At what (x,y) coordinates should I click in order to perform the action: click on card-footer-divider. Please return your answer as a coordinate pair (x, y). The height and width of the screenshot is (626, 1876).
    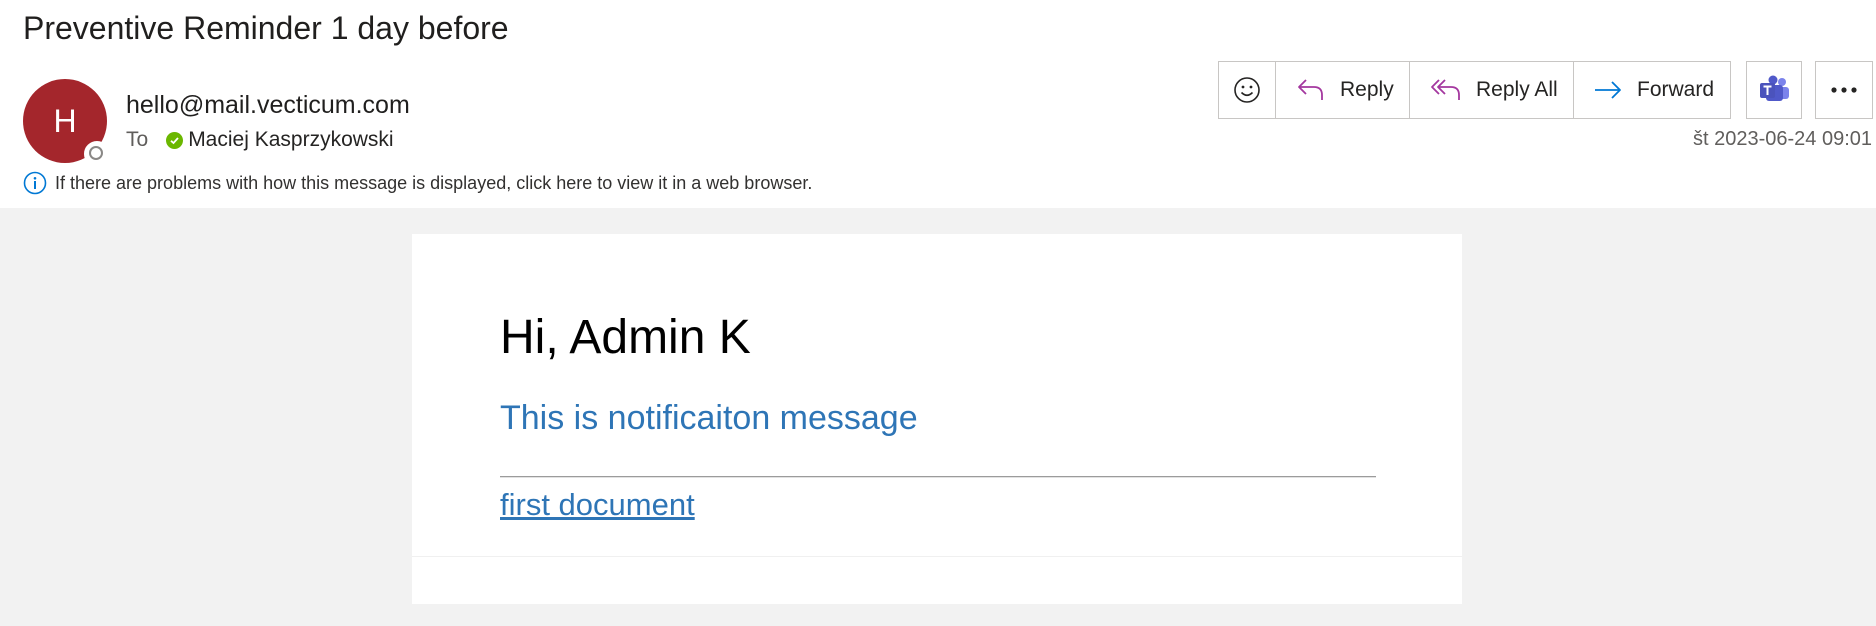
    Looking at the image, I should click on (937, 556).